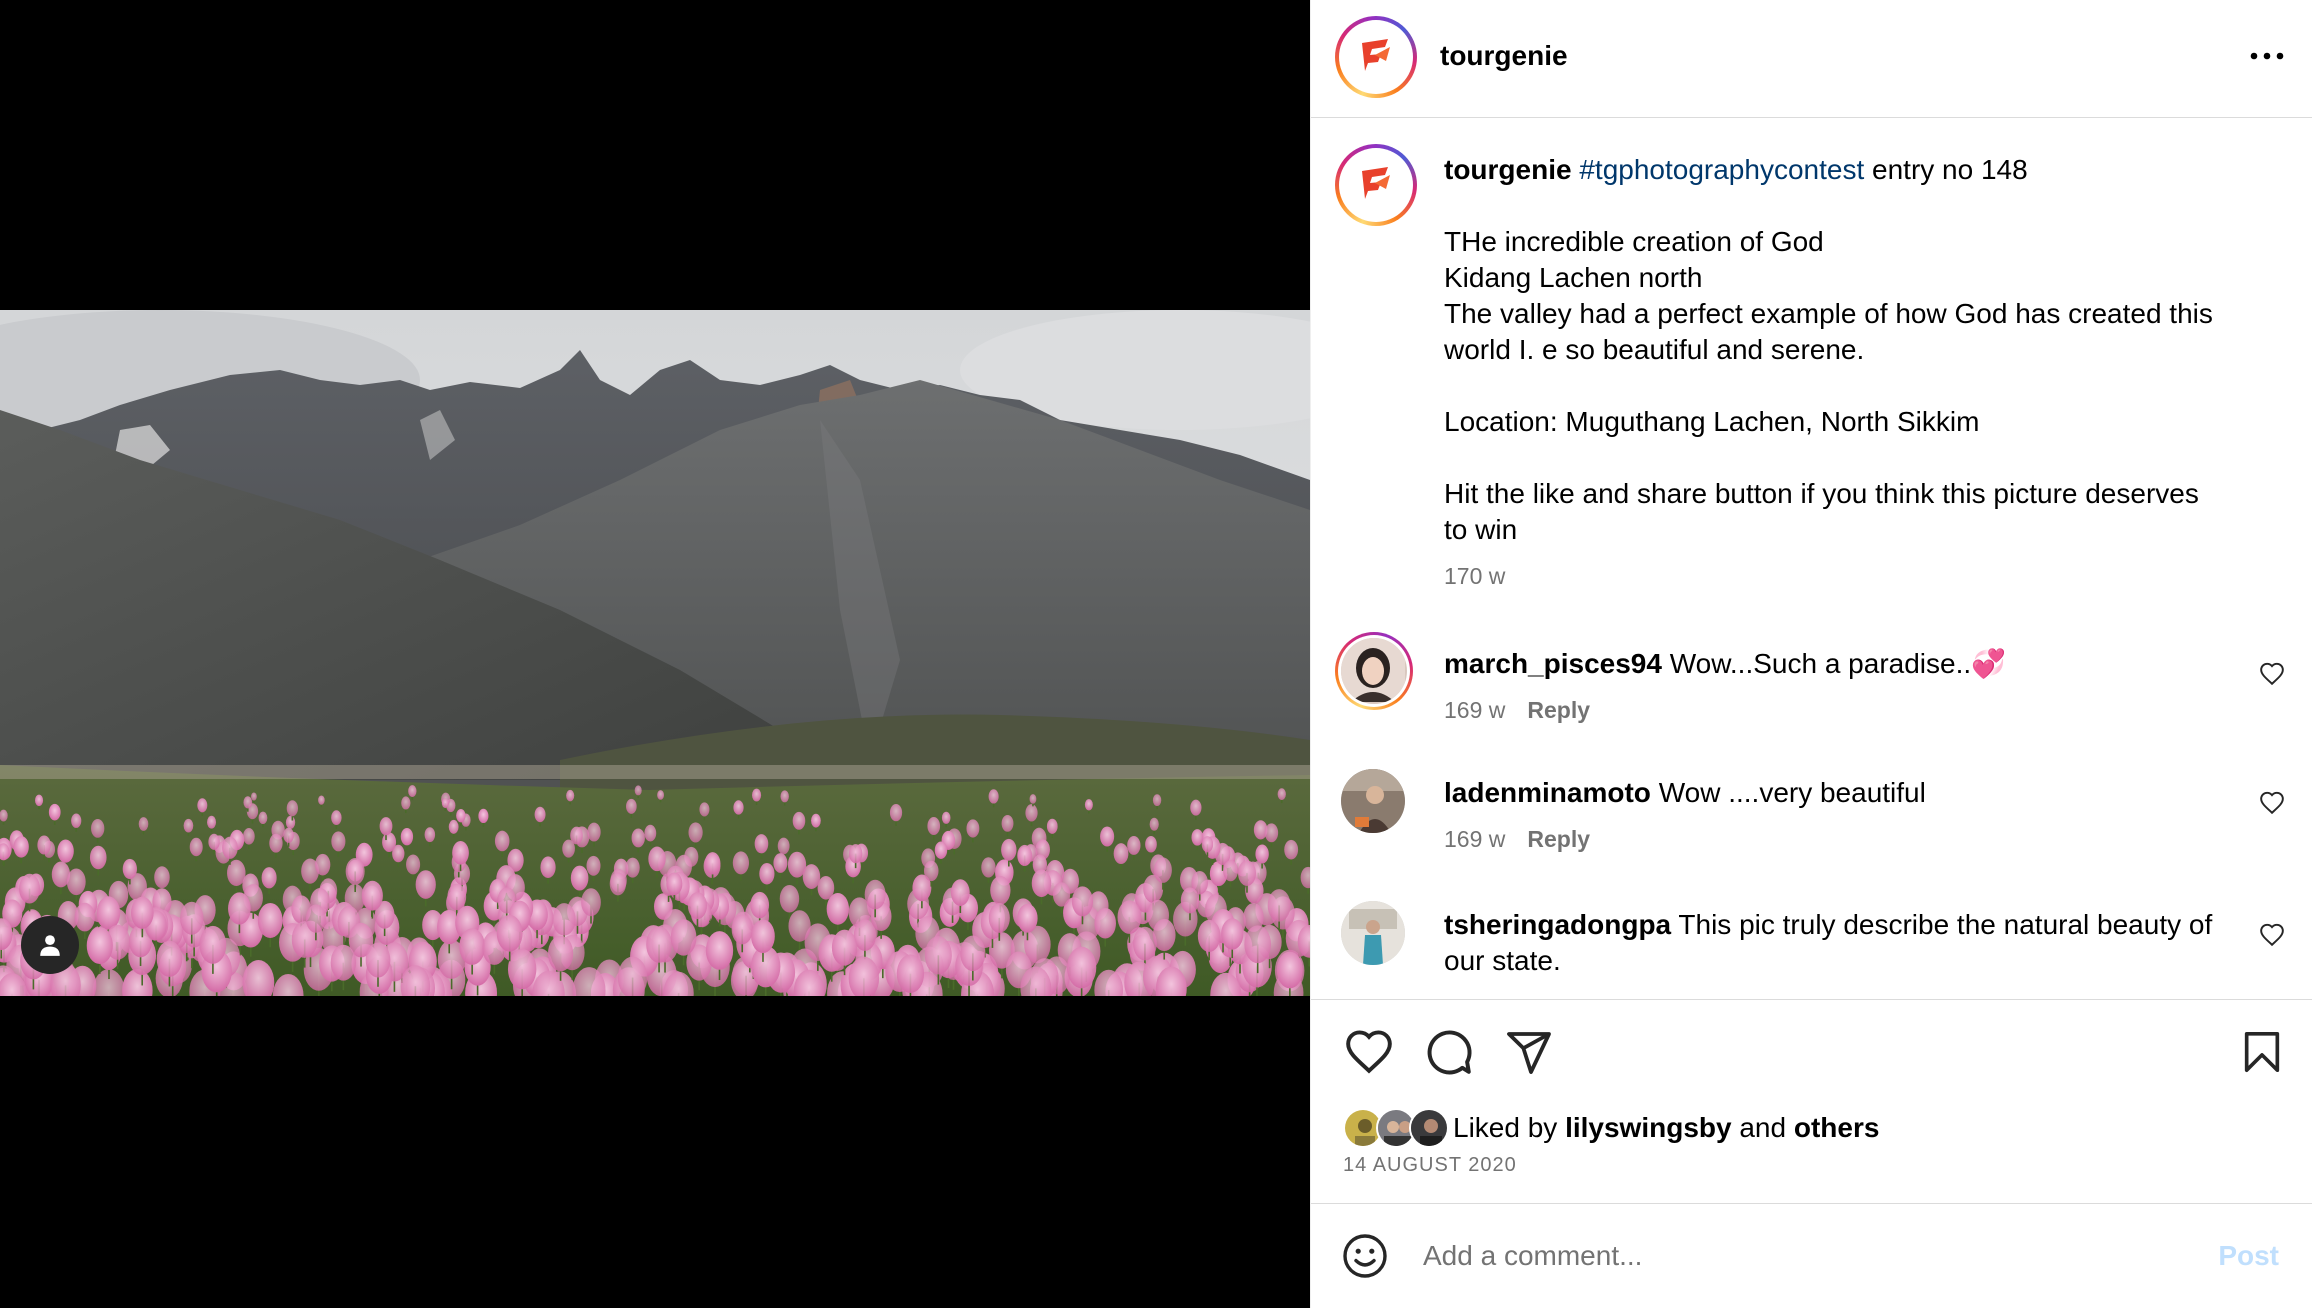 Image resolution: width=2312 pixels, height=1308 pixels. What do you see at coordinates (1803, 1256) in the screenshot?
I see `comment-input` at bounding box center [1803, 1256].